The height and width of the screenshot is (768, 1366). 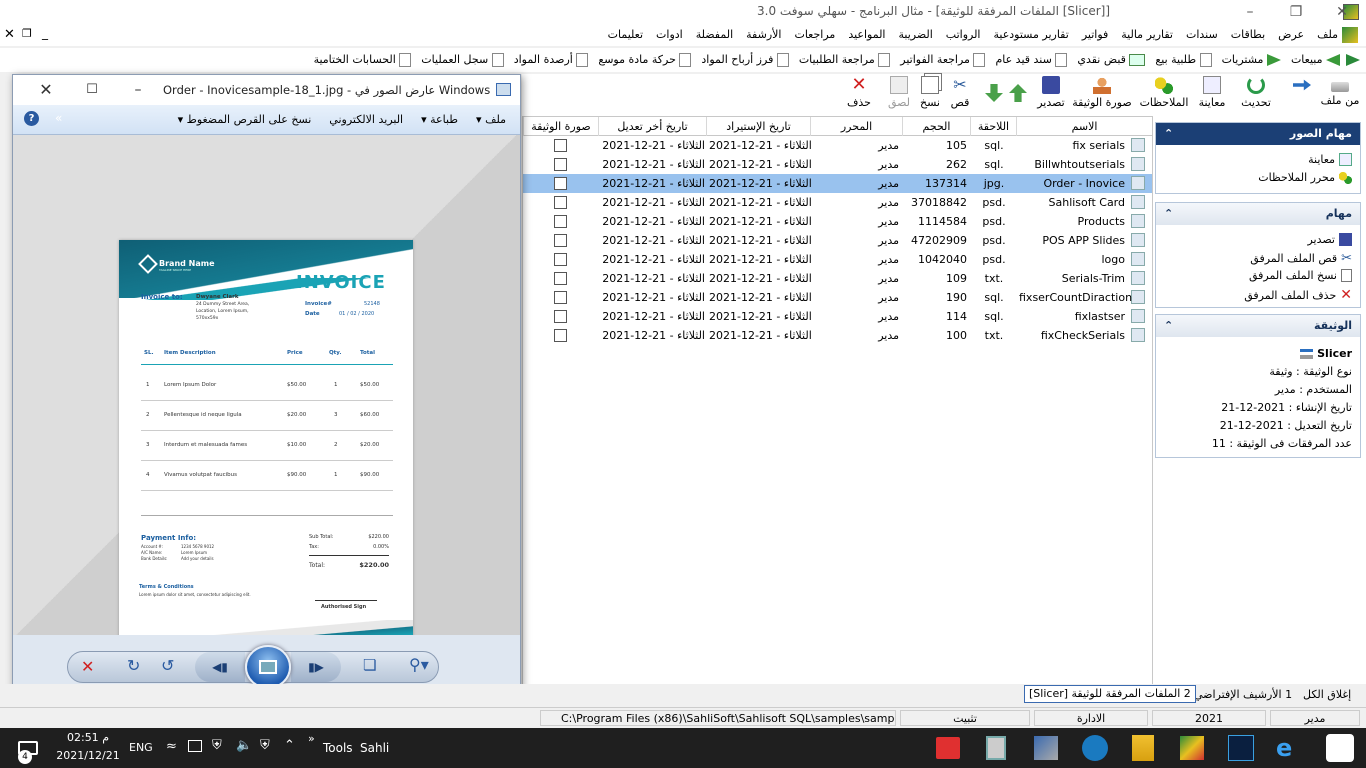 What do you see at coordinates (1183, 60) in the screenshot?
I see `quick-sales-order: طلبية بيع` at bounding box center [1183, 60].